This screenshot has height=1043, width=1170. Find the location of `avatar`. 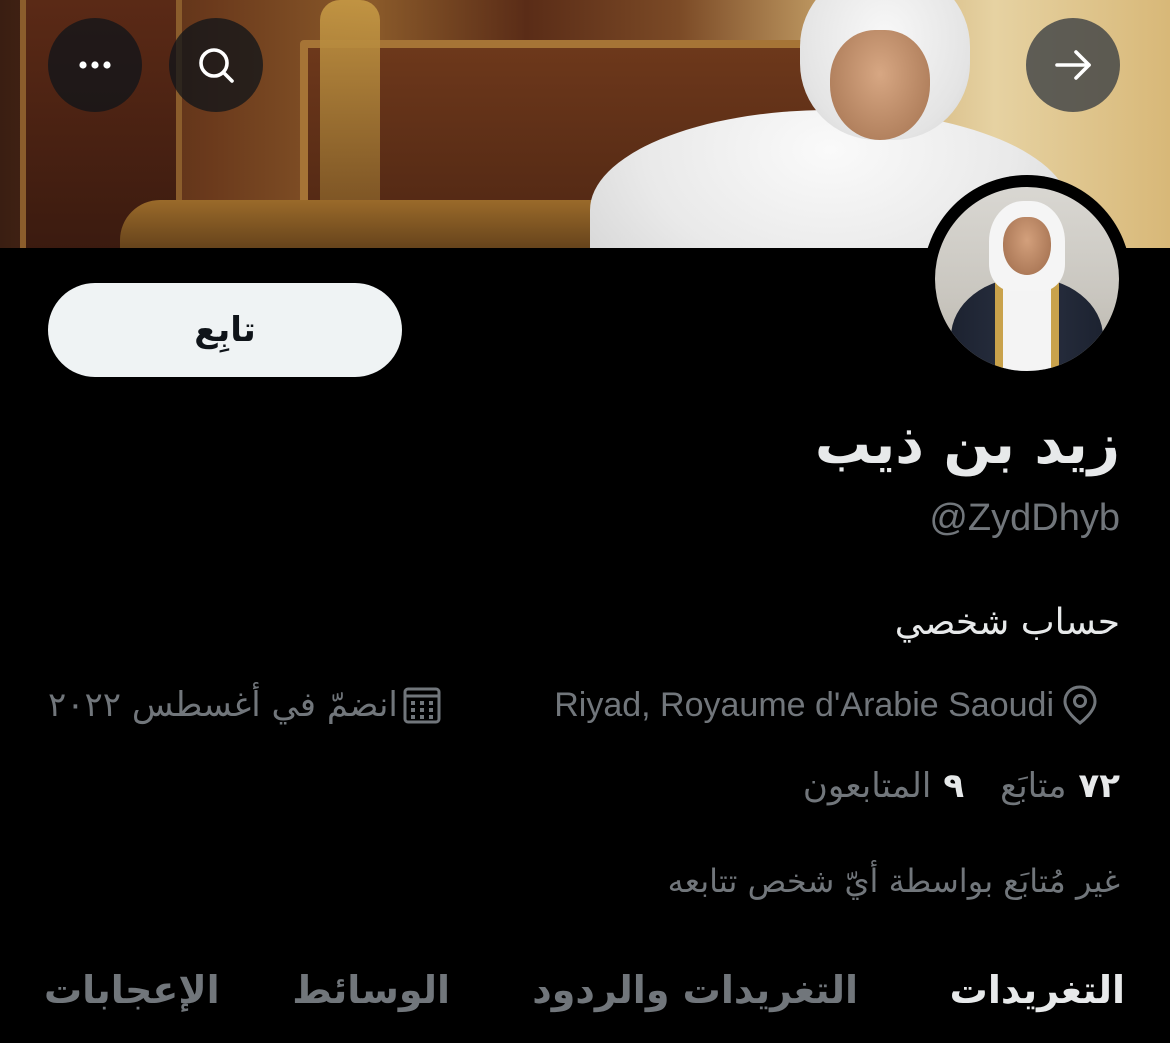

avatar is located at coordinates (1027, 279).